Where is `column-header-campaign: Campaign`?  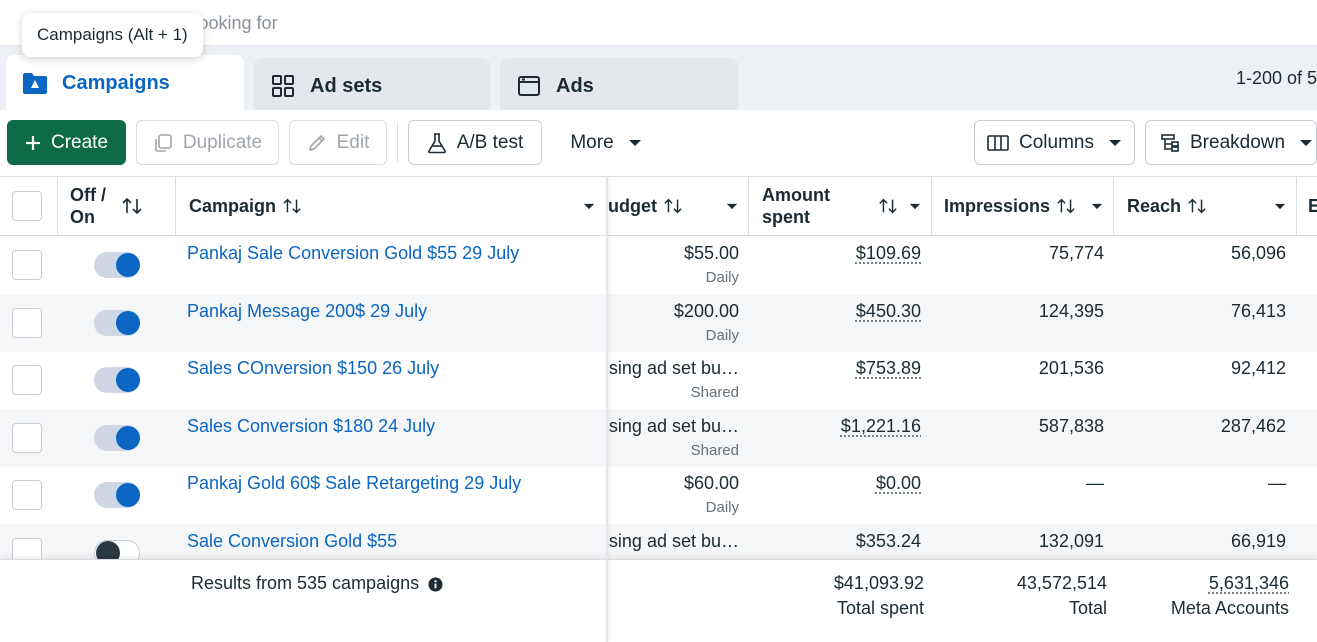
column-header-campaign: Campaign is located at coordinates (245, 206).